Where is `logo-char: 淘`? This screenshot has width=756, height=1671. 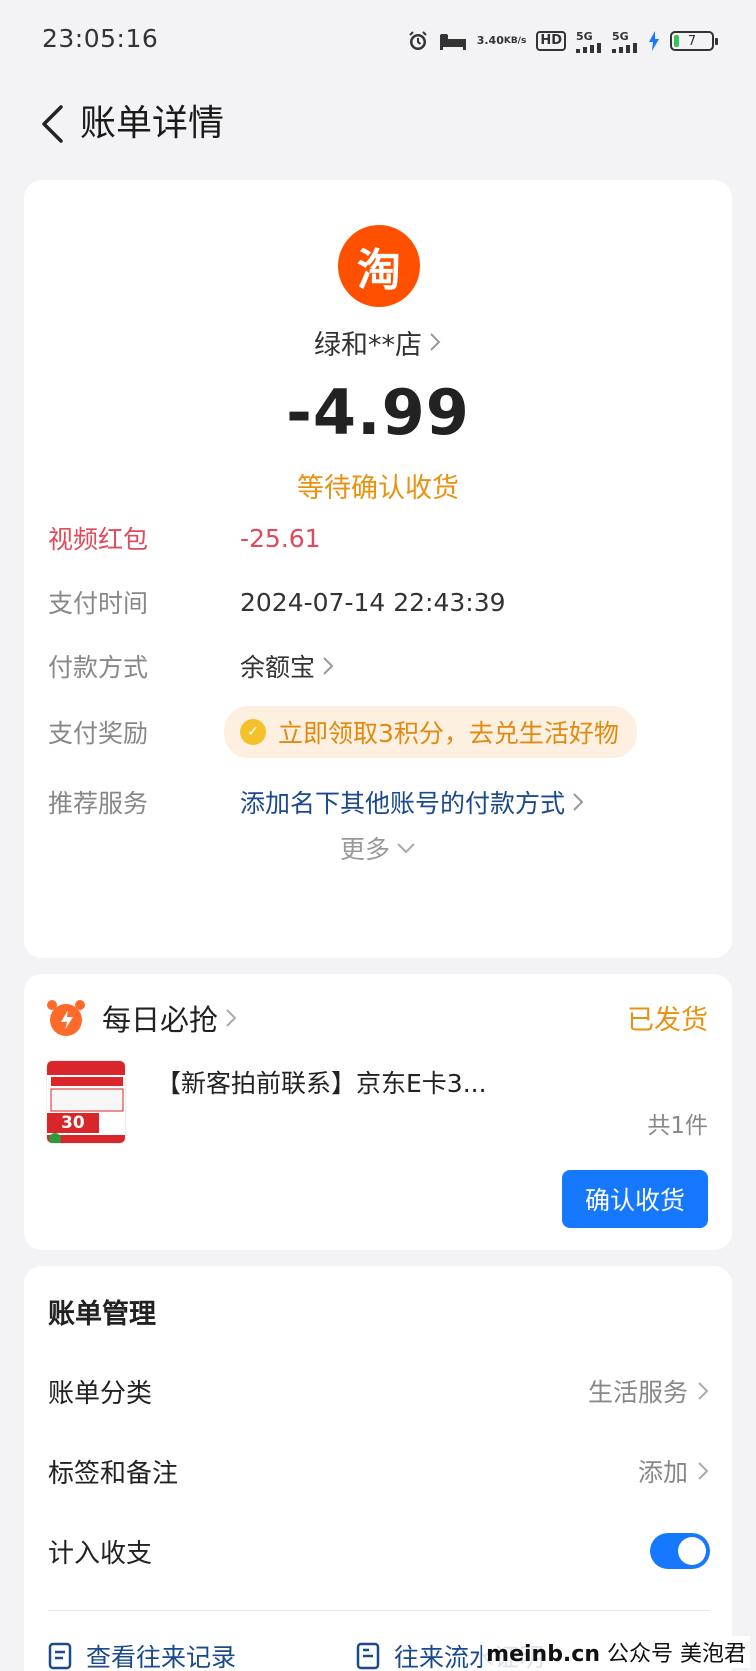
logo-char: 淘 is located at coordinates (379, 270).